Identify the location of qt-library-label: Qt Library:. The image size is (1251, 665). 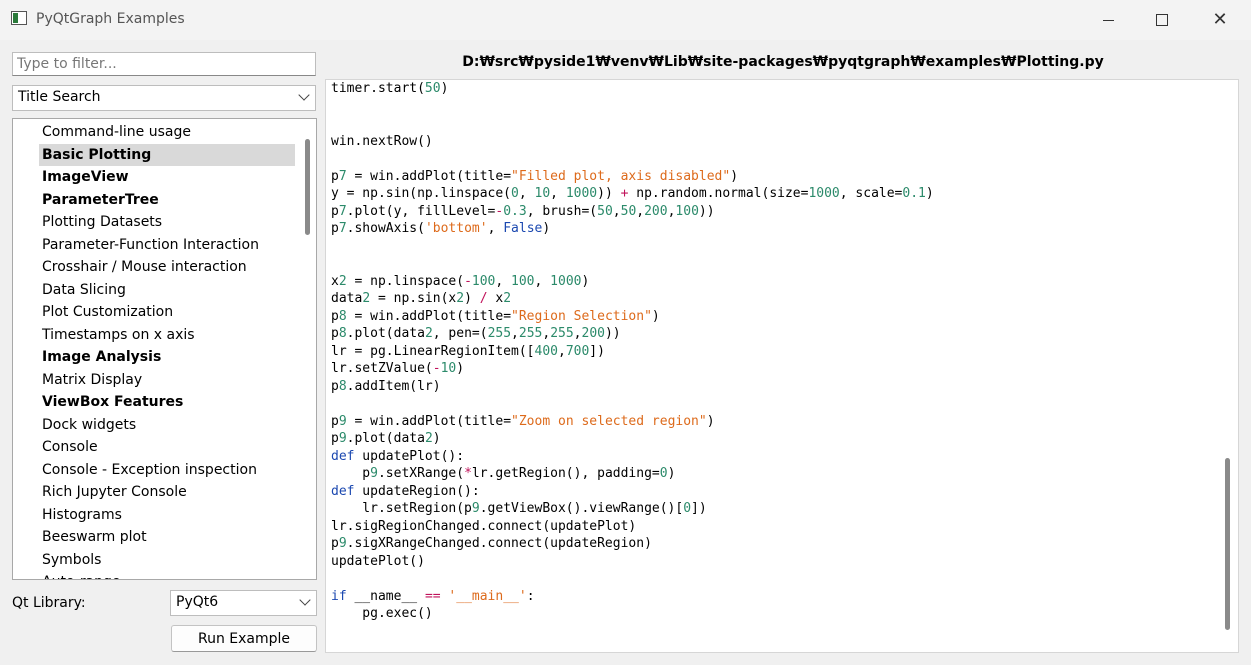
(49, 603).